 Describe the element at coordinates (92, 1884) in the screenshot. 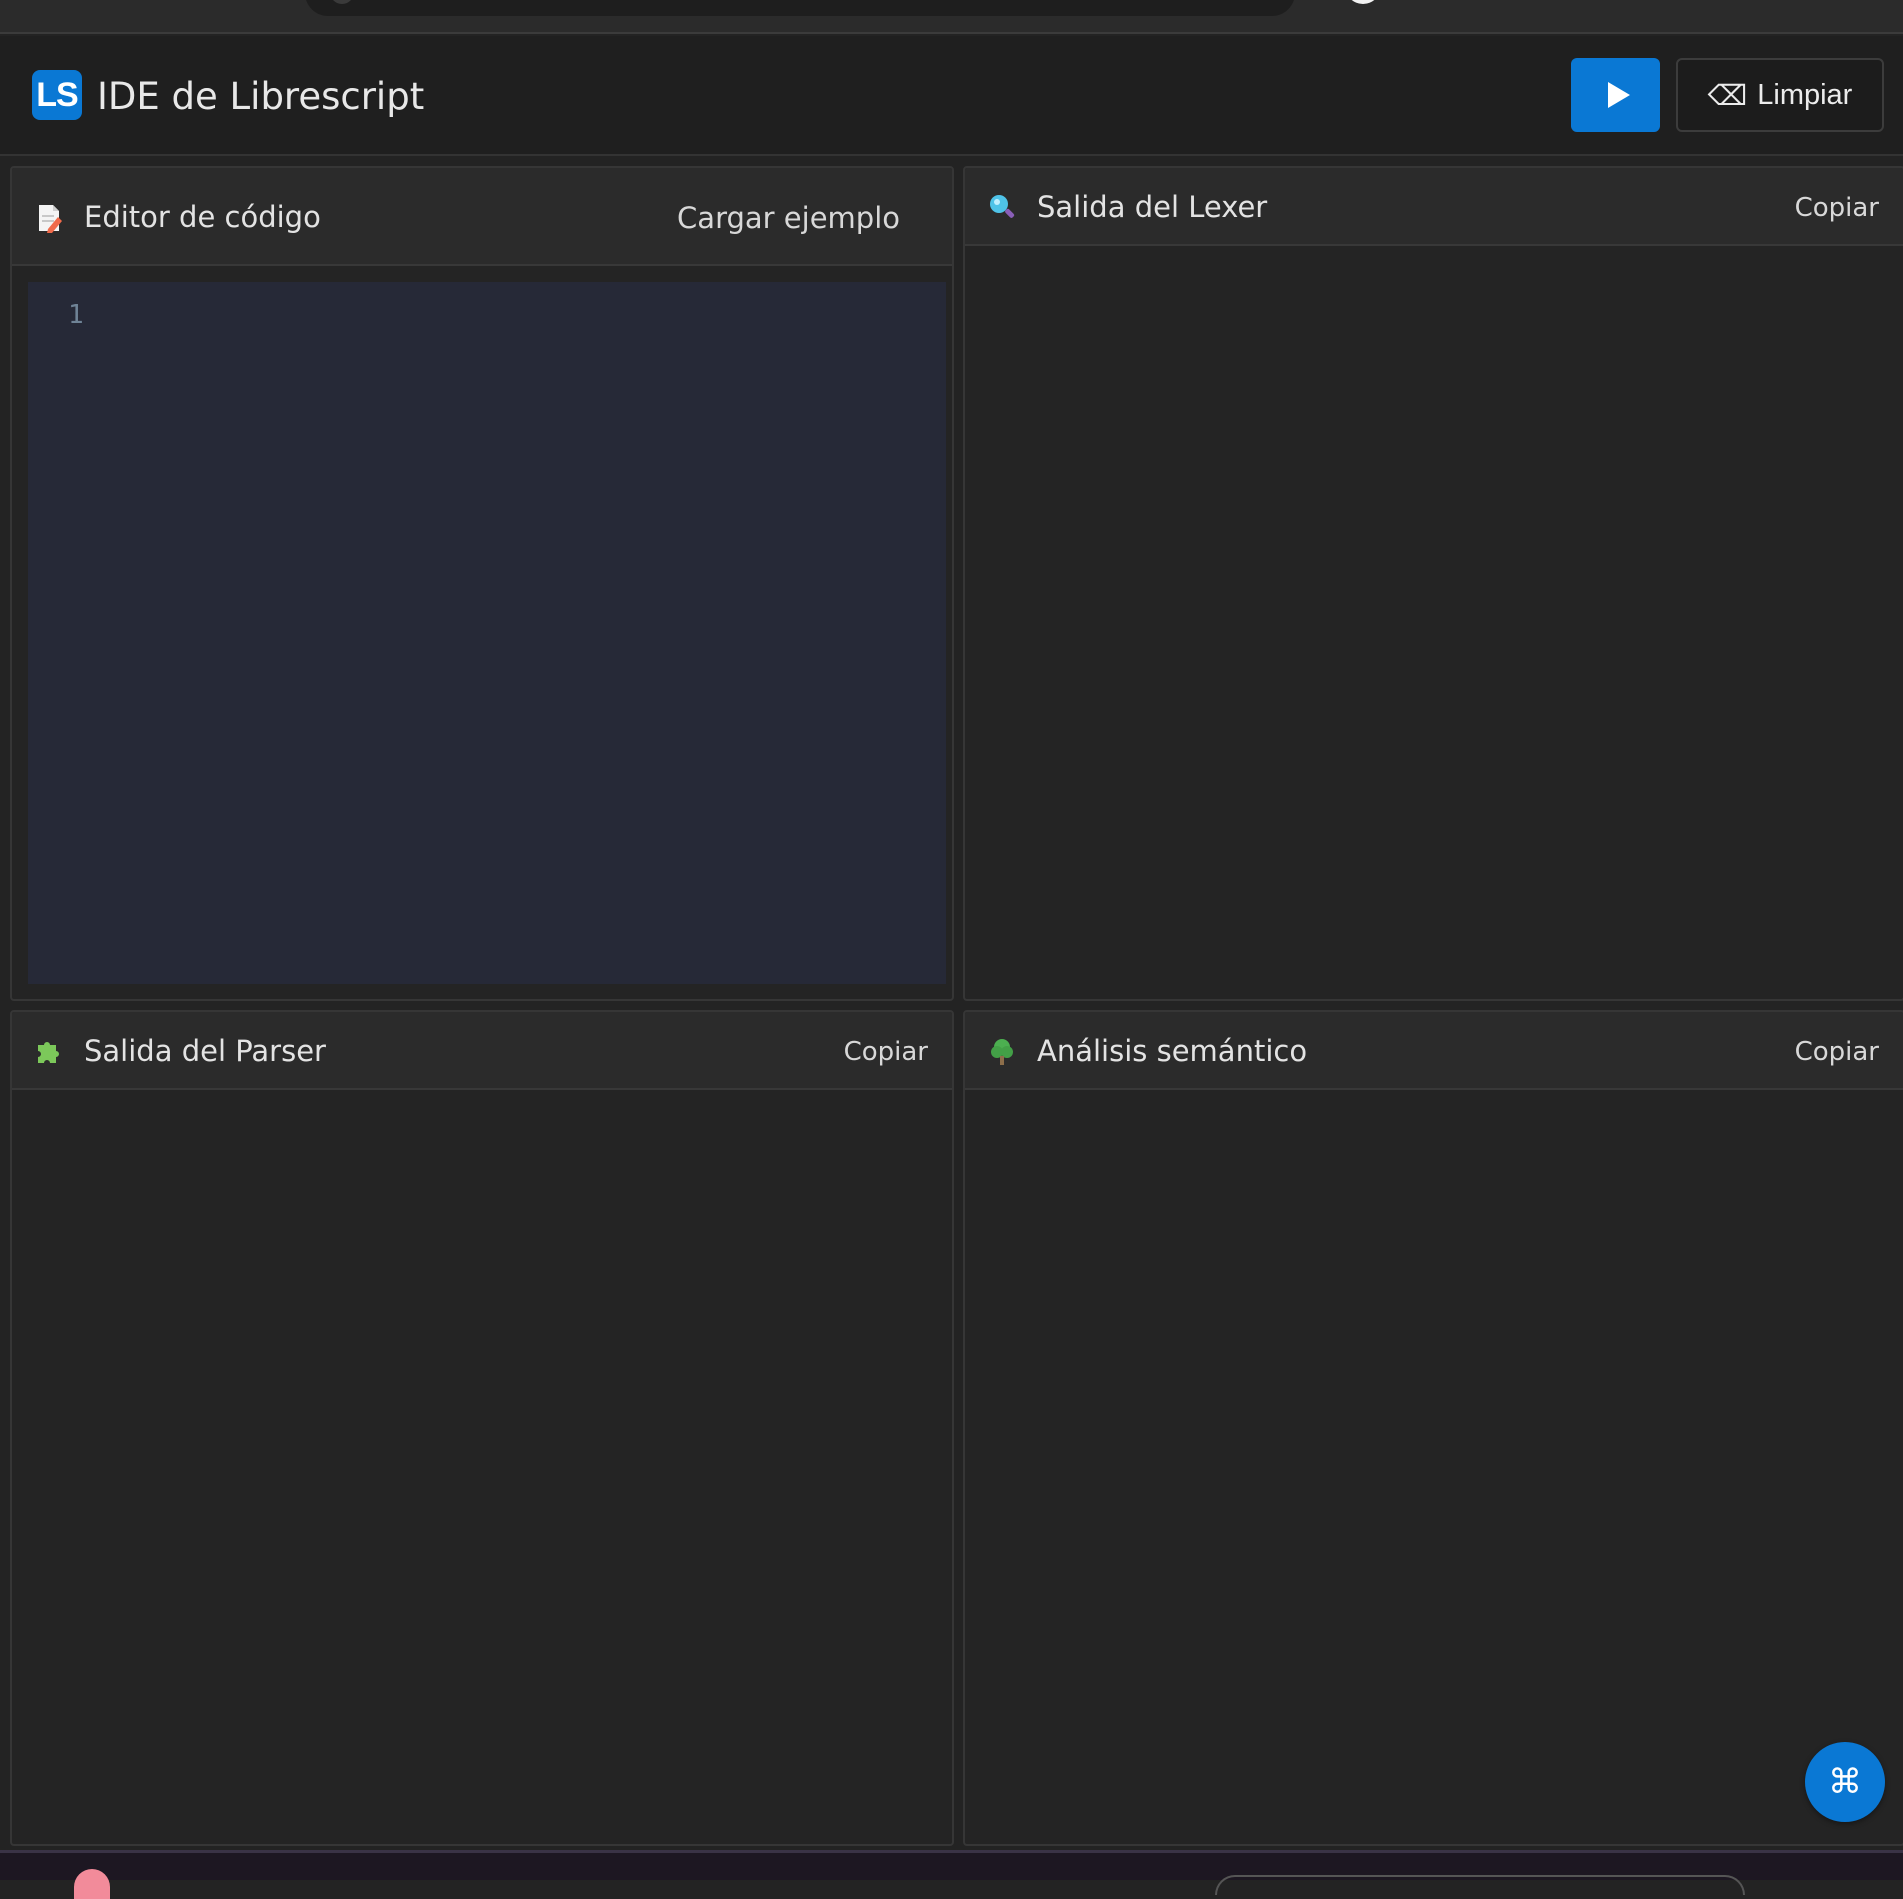

I see `taskbar-app-icon` at that location.